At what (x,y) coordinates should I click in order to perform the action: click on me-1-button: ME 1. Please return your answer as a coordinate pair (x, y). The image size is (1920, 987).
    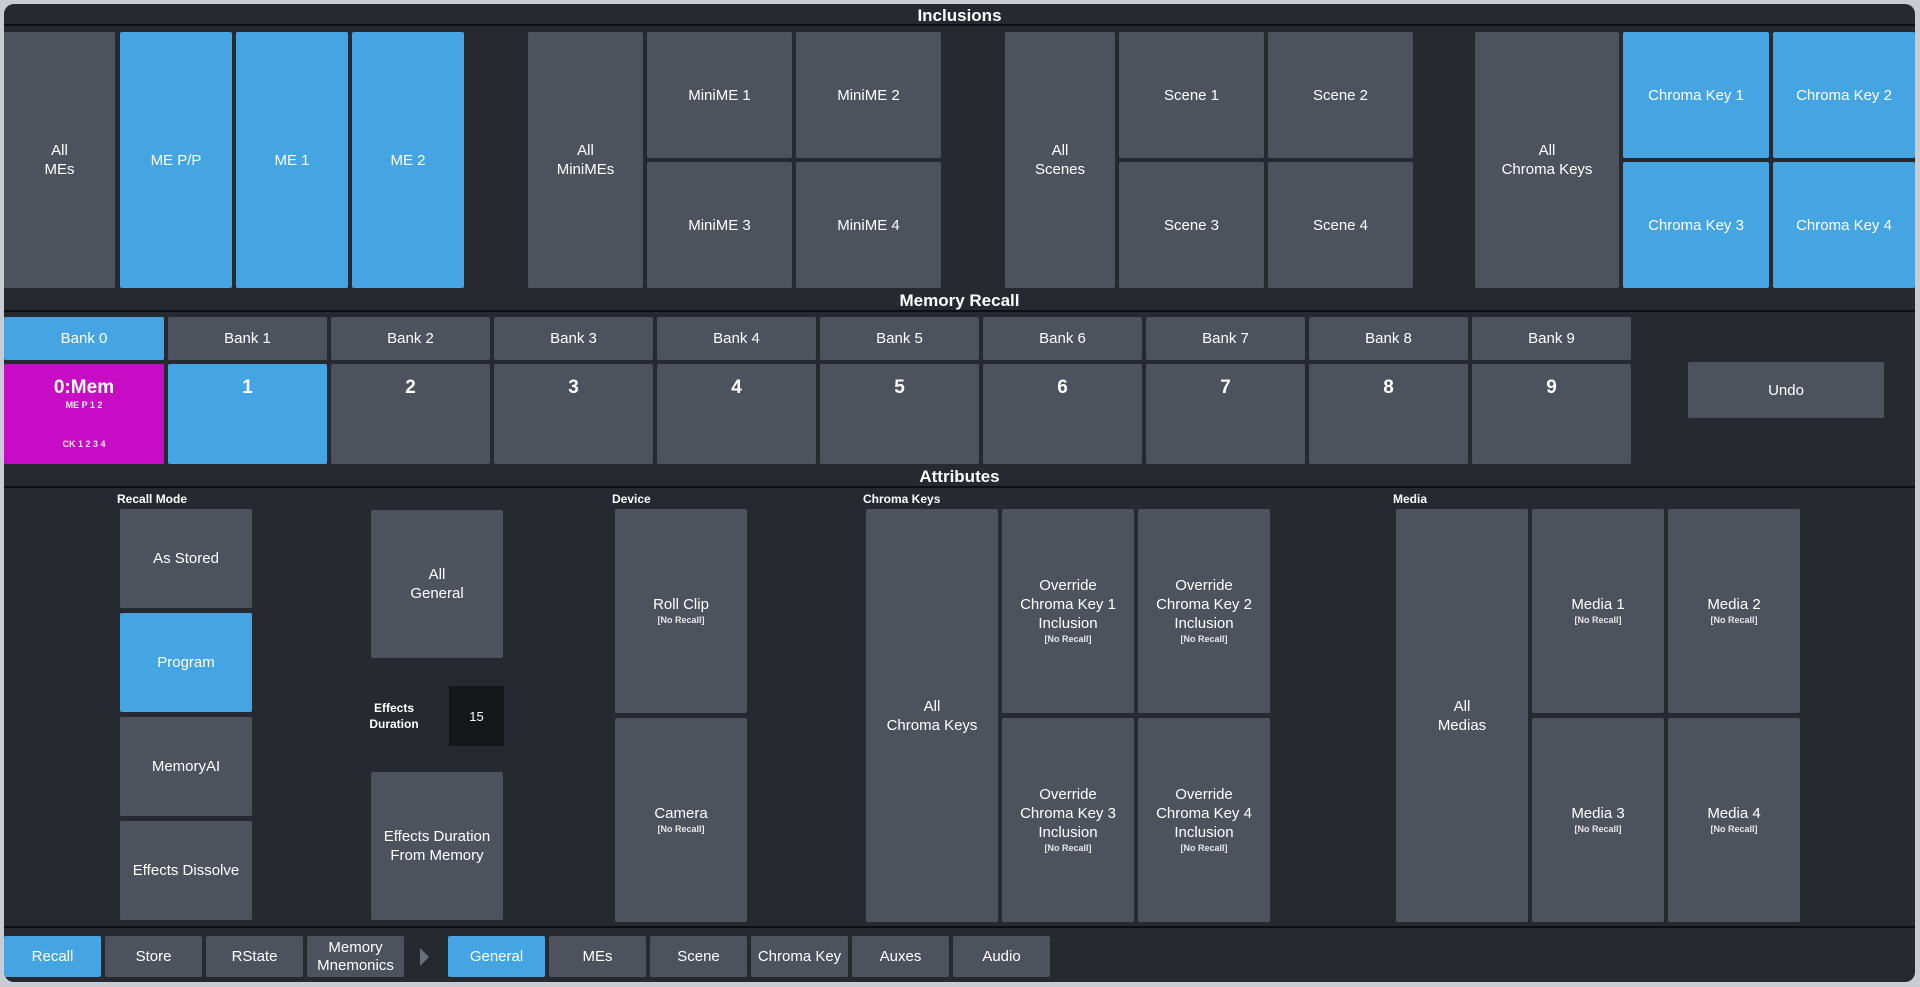
    Looking at the image, I should click on (292, 160).